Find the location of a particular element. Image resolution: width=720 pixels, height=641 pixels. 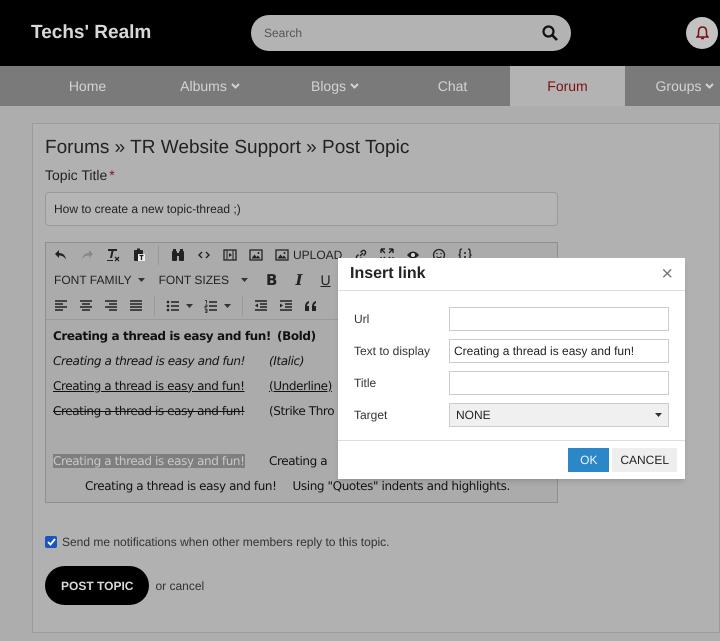

editor-text: (Bold) is located at coordinates (296, 336).